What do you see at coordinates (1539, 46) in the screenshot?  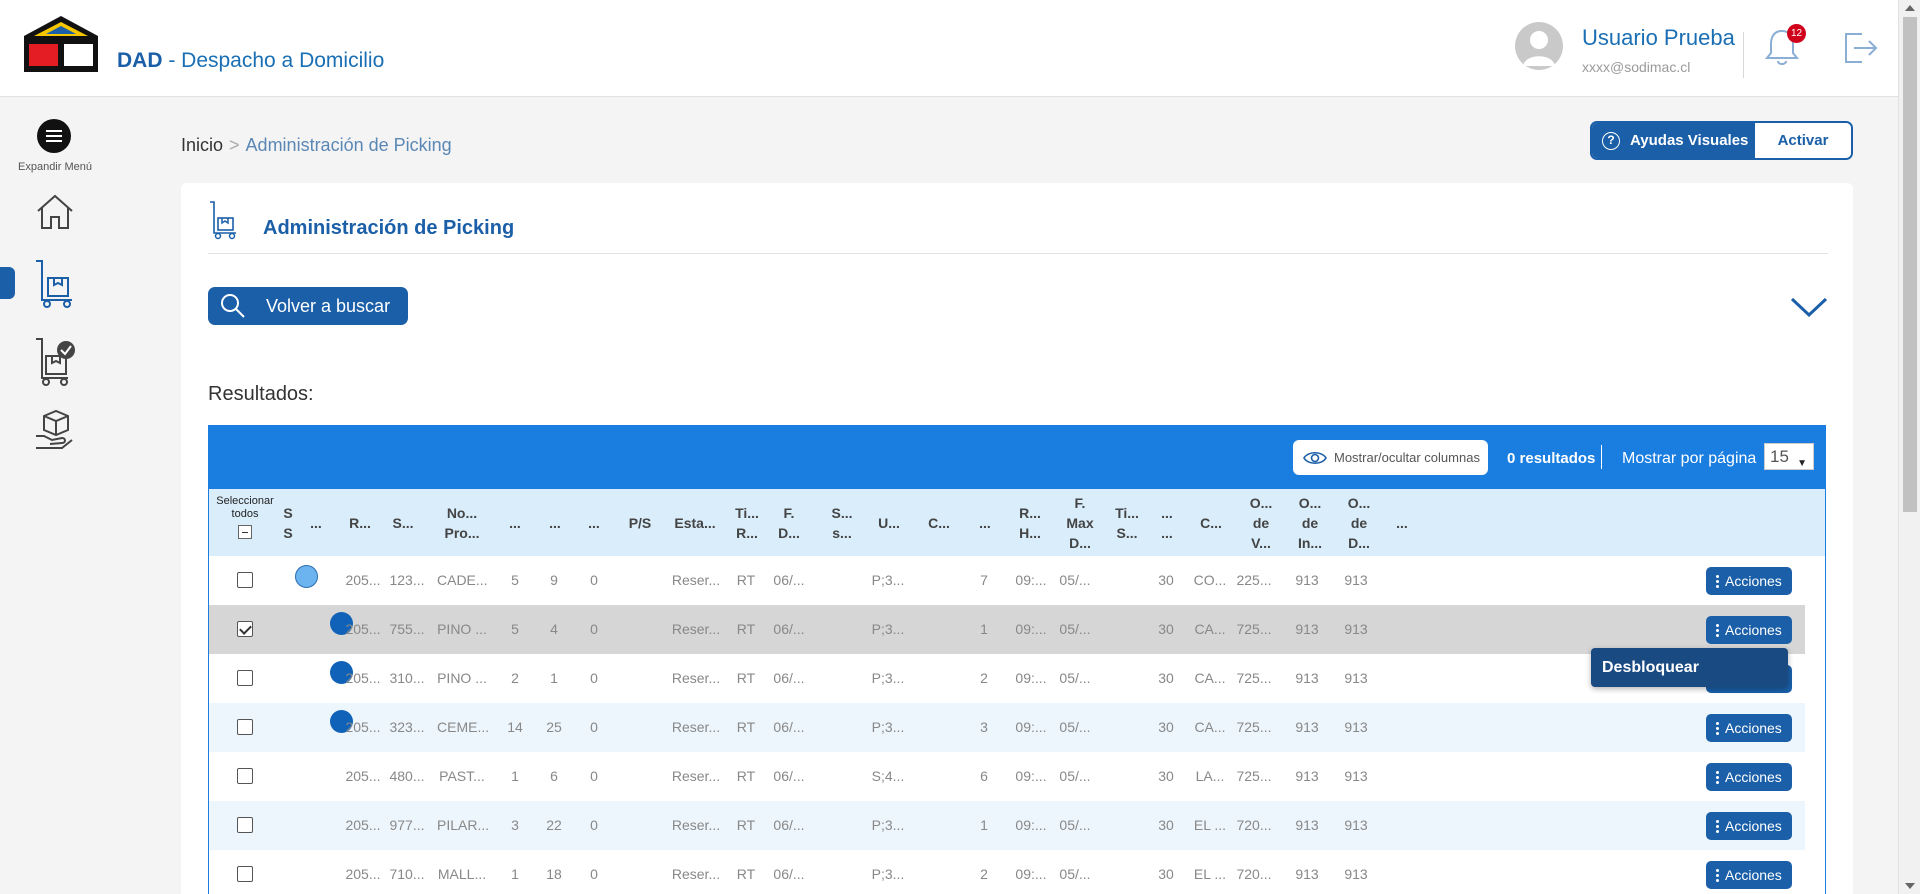 I see `avatar` at bounding box center [1539, 46].